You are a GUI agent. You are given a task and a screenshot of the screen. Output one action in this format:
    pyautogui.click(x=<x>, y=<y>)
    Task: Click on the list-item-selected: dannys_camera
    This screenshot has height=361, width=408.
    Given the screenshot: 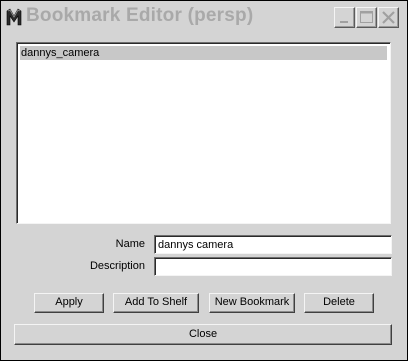 What is the action you would take?
    pyautogui.click(x=203, y=53)
    